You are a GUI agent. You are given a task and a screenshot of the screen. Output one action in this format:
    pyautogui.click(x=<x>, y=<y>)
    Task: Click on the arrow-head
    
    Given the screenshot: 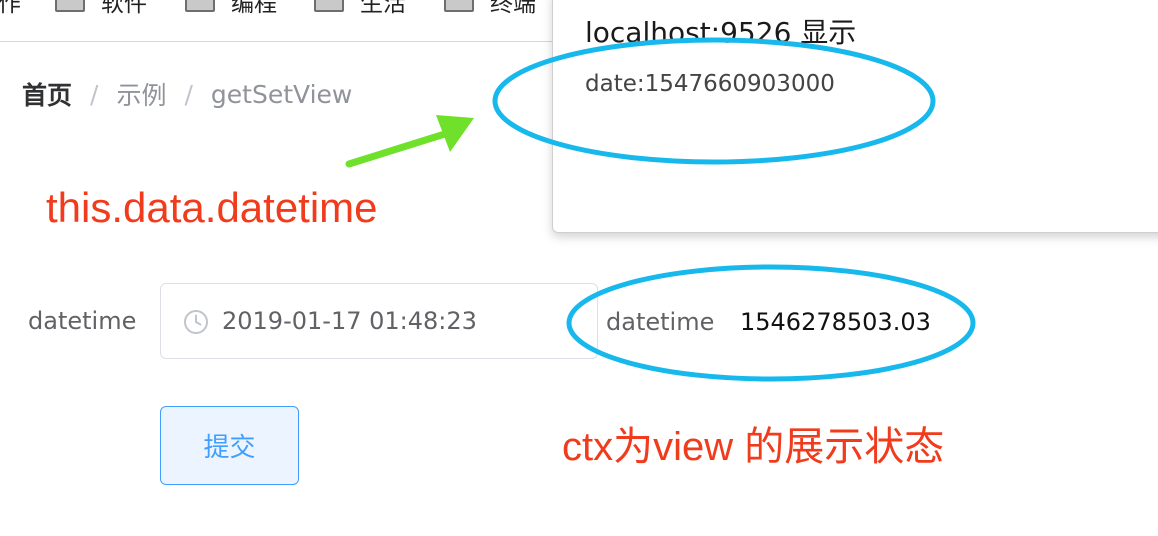 What is the action you would take?
    pyautogui.click(x=455, y=133)
    